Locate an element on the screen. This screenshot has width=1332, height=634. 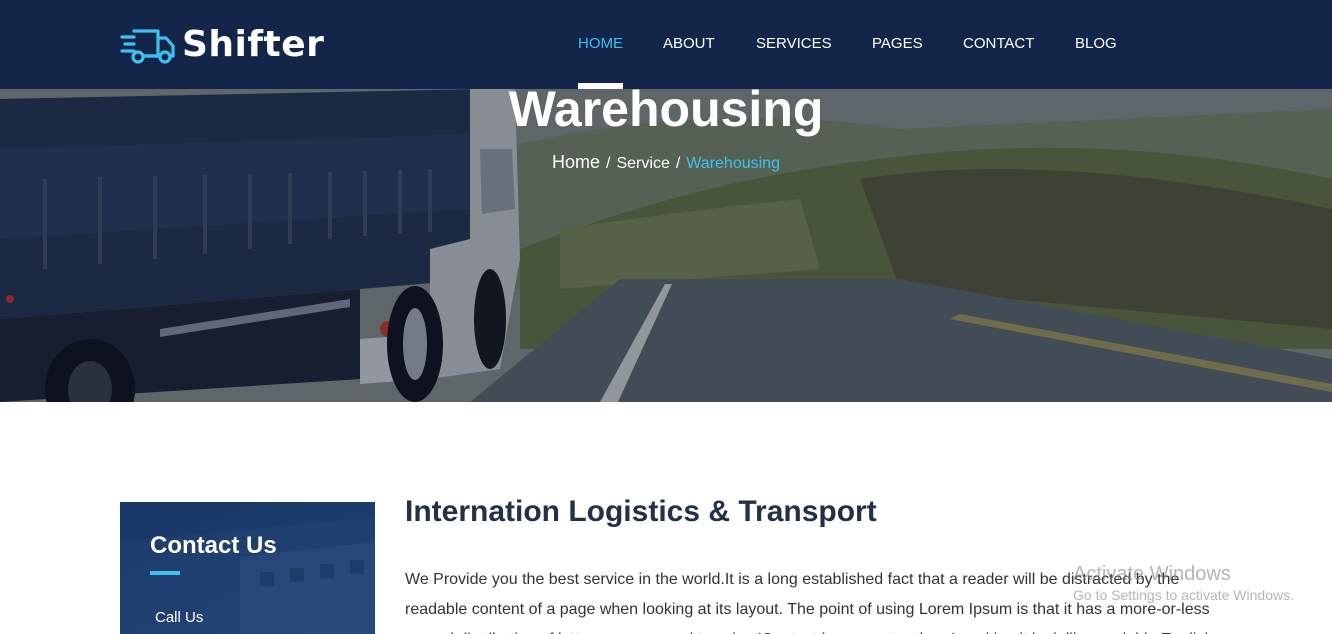
watermark-subtitle: Go to Settings to activate Windows. is located at coordinates (1183, 595).